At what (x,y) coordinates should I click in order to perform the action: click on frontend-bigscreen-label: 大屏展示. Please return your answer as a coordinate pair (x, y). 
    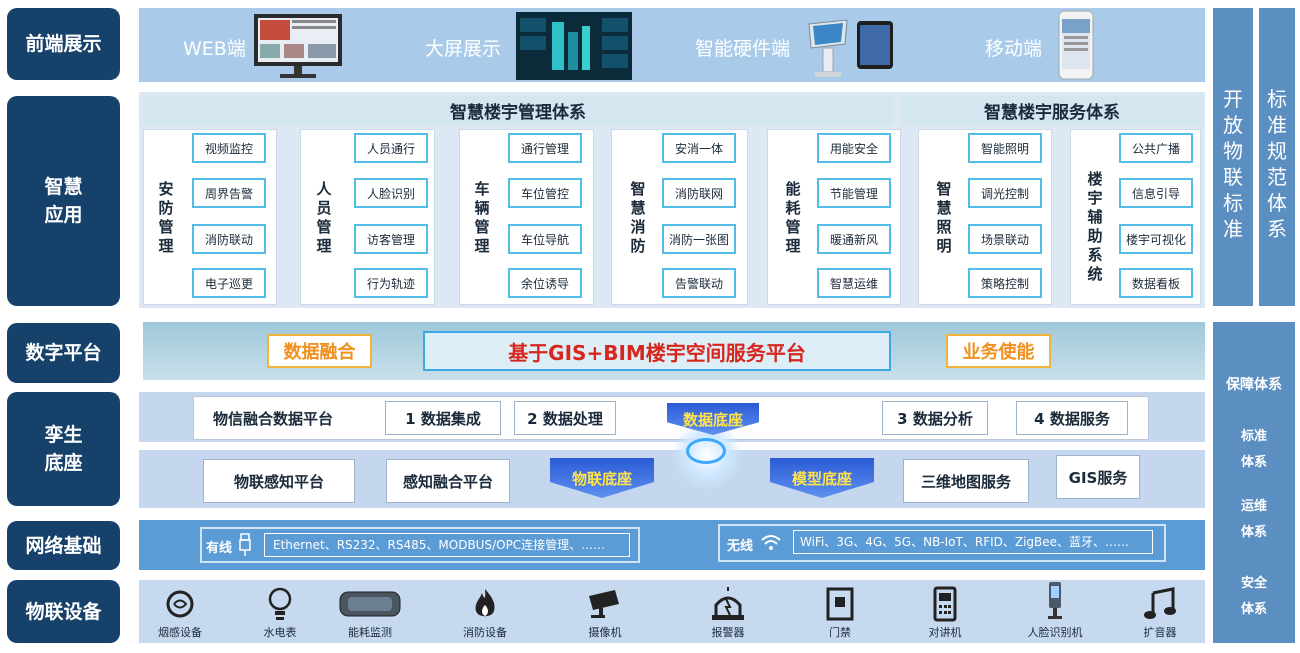
    Looking at the image, I should click on (463, 49).